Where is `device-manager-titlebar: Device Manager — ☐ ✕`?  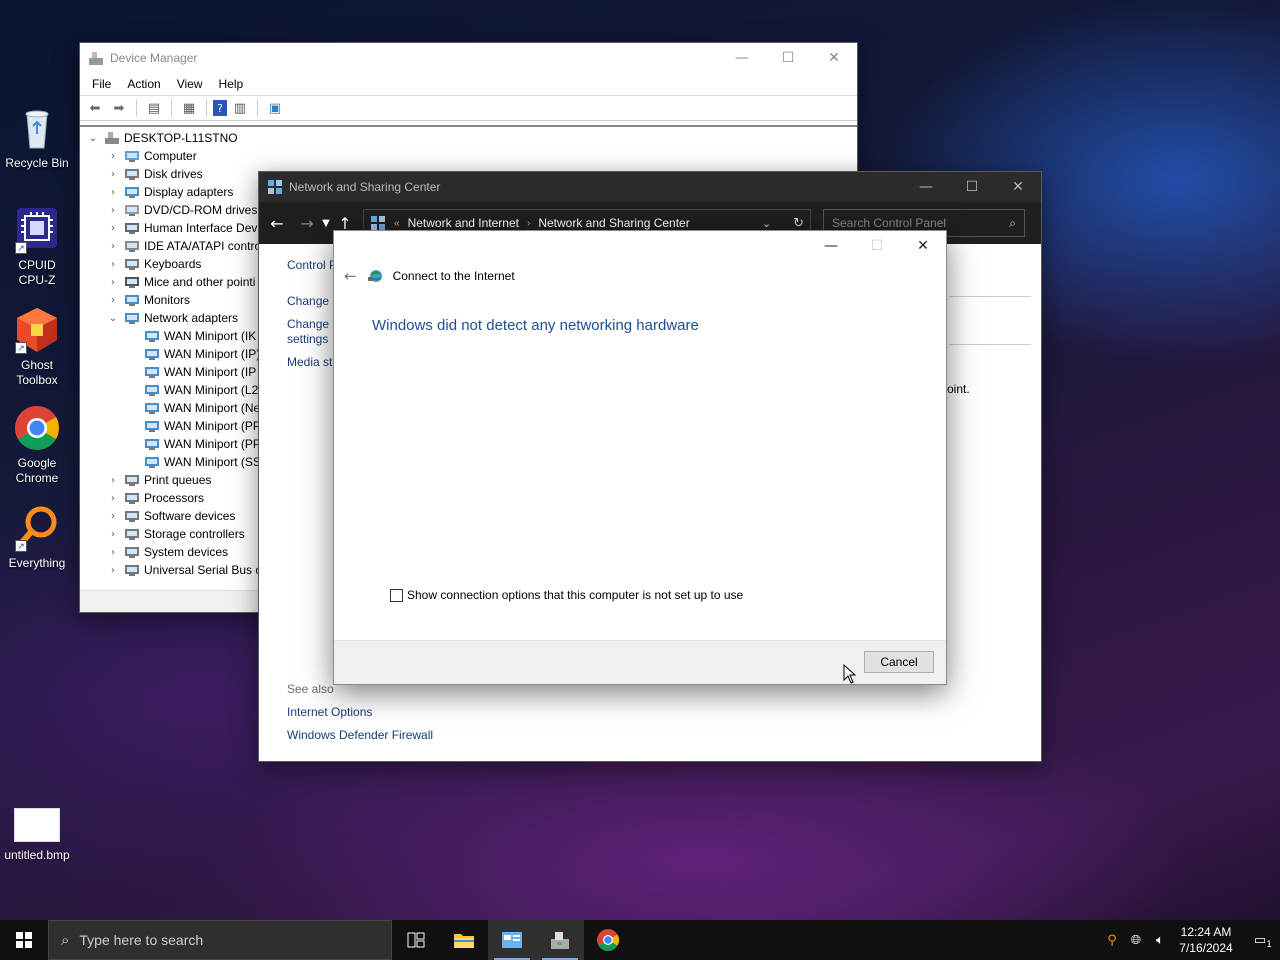 device-manager-titlebar: Device Manager — ☐ ✕ is located at coordinates (468, 58).